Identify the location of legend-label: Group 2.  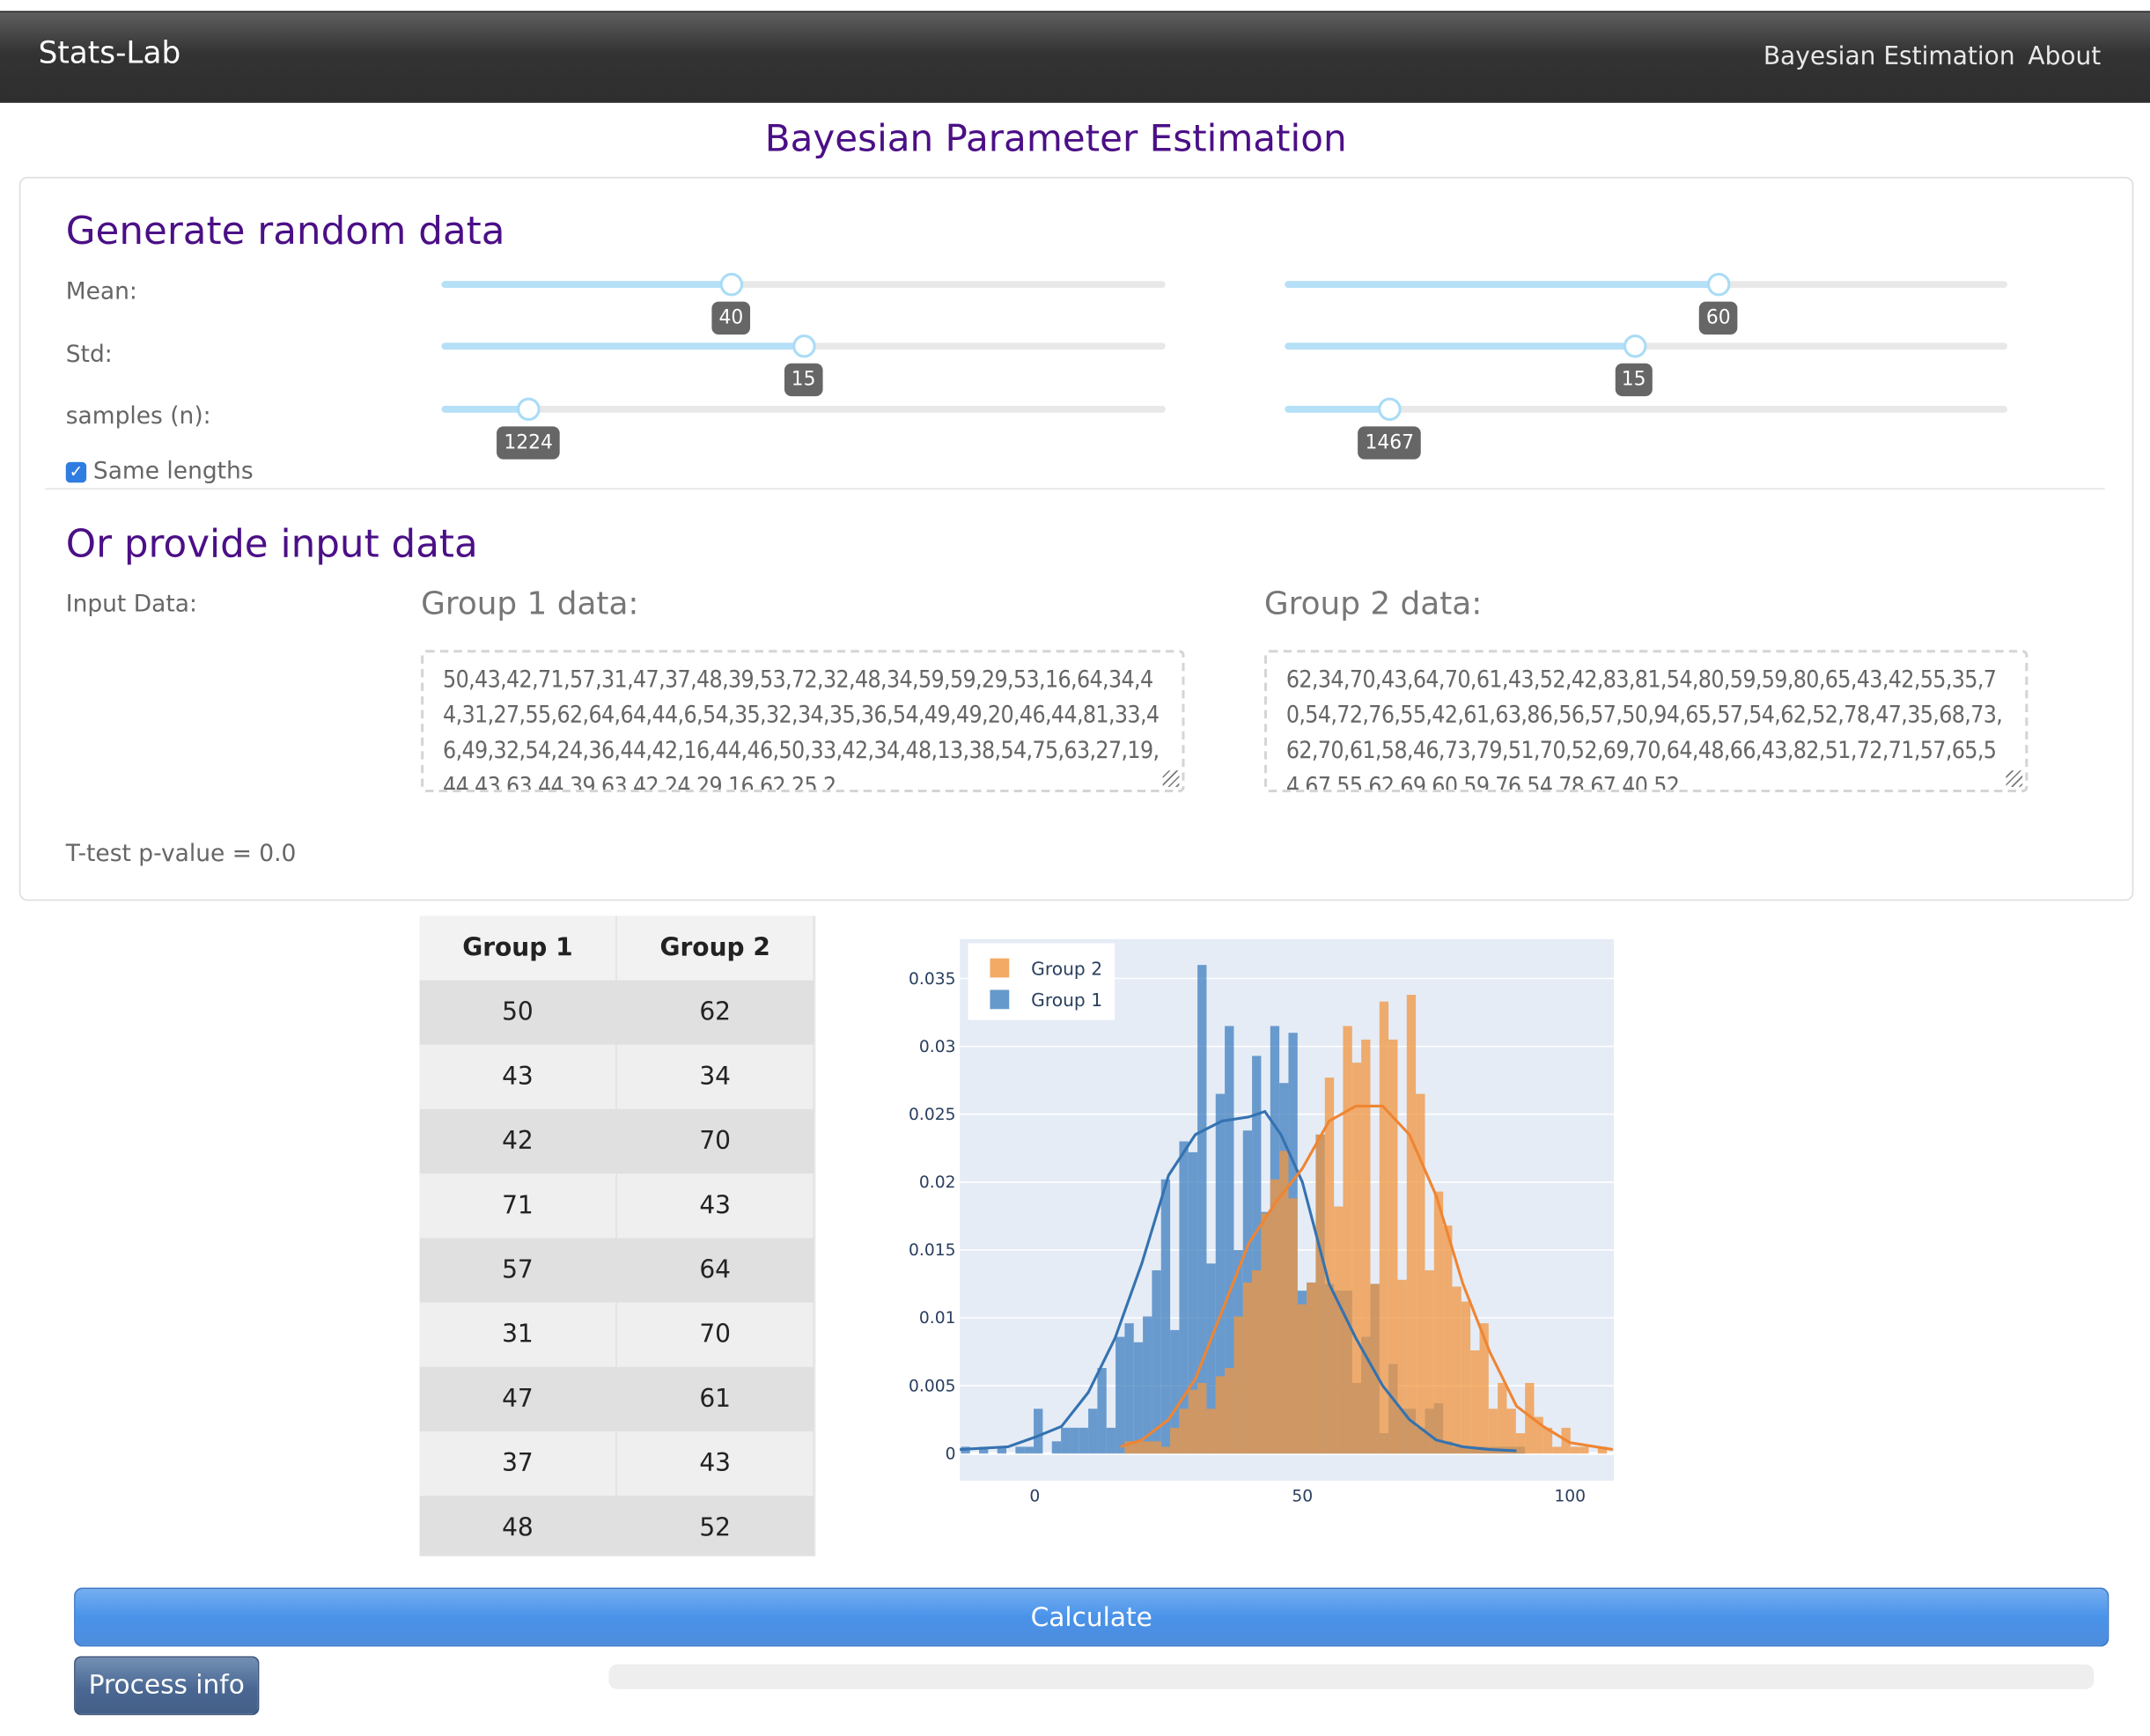
(1066, 968).